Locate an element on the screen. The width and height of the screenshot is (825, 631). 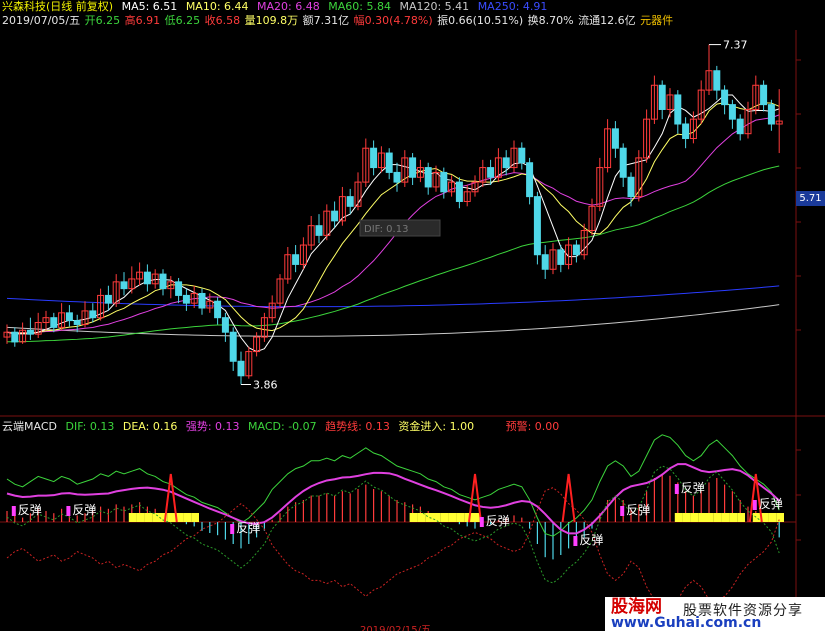
high-price-label: 7.37 is located at coordinates (735, 45).